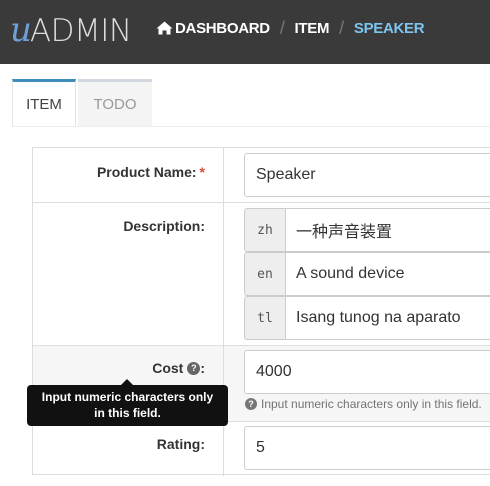  I want to click on description-tl-input: Isang tunog na aparato, so click(387, 318).